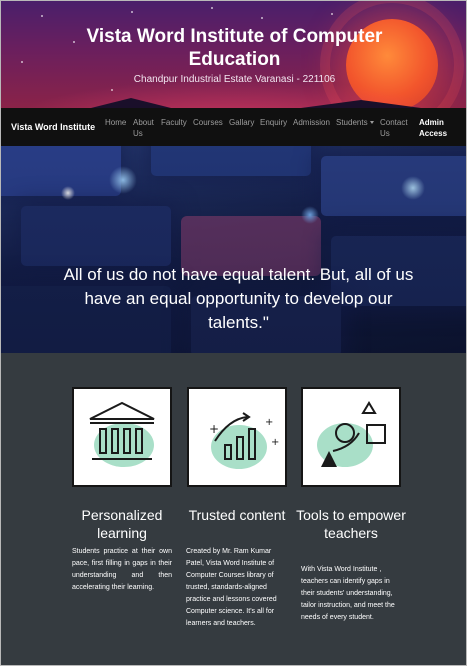 The width and height of the screenshot is (467, 666). I want to click on growth-chart-icon: + + +, so click(244, 440).